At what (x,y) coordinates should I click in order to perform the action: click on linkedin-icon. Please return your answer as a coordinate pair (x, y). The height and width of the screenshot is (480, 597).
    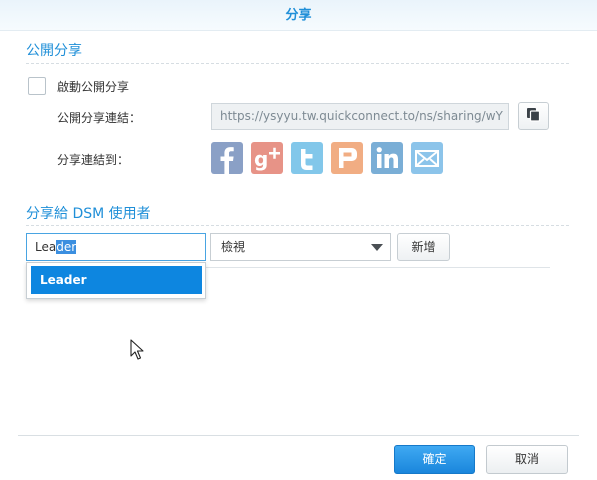
    Looking at the image, I should click on (387, 158).